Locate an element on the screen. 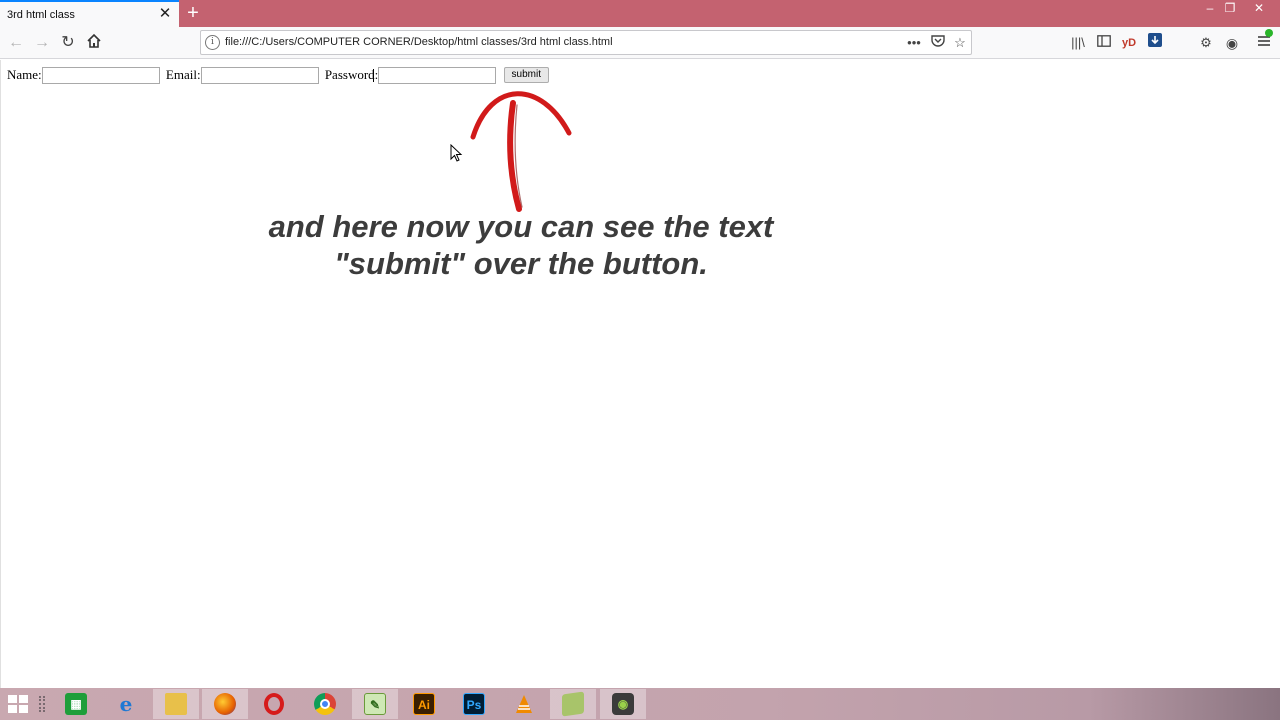 Image resolution: width=1280 pixels, height=720 pixels. annotation-line-2: "submit" over the button. is located at coordinates (521, 263).